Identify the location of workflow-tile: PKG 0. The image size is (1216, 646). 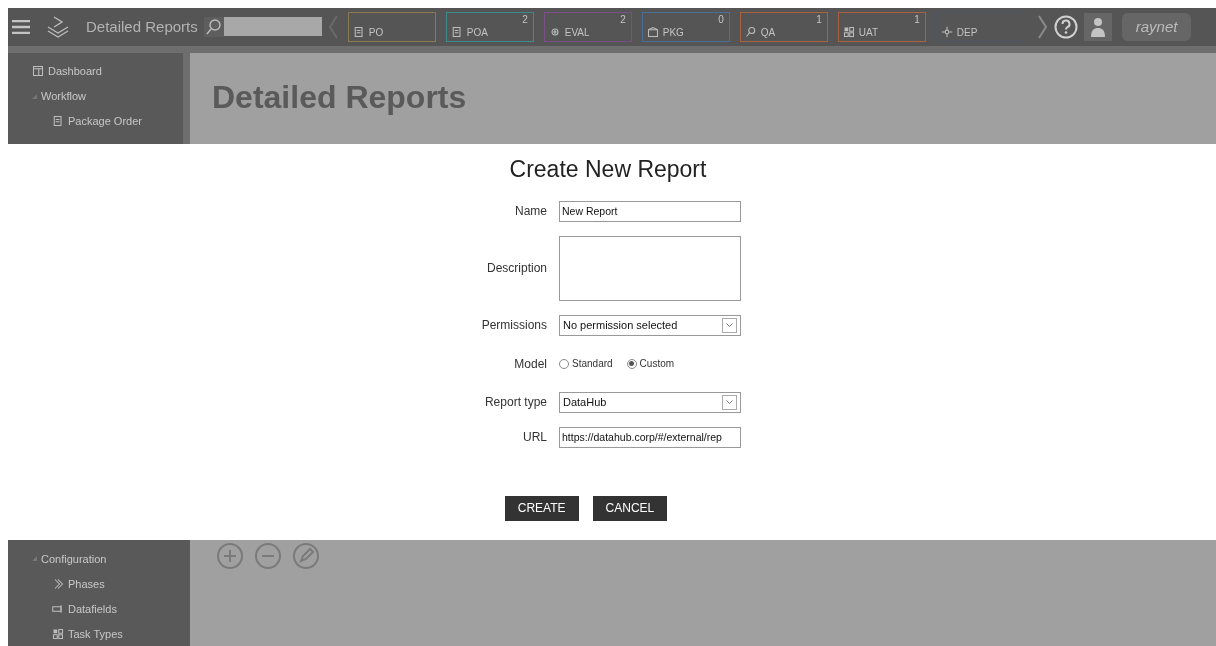
(685, 26).